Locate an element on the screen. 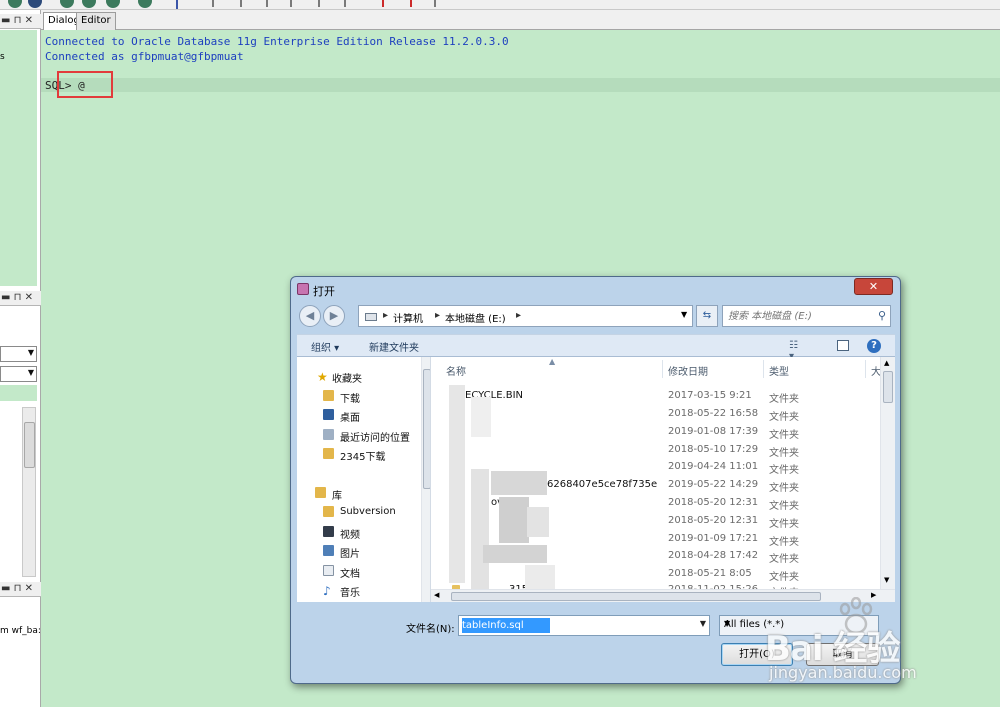 Image resolution: width=1000 pixels, height=707 pixels. search-input is located at coordinates (795, 316).